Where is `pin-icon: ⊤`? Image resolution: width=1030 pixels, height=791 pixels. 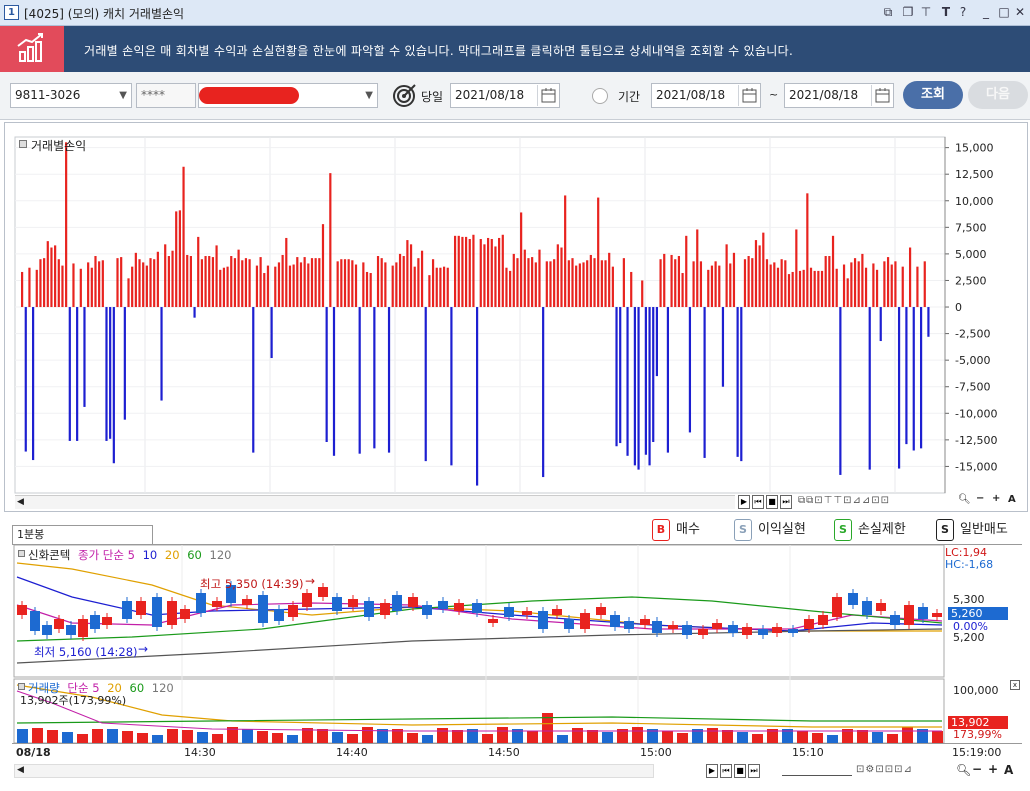
pin-icon: ⊤ is located at coordinates (926, 12).